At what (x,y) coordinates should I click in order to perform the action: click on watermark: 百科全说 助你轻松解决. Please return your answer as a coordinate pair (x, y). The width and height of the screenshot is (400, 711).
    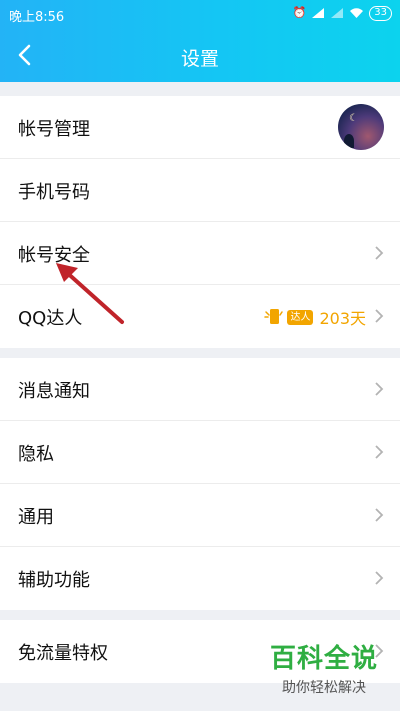
    Looking at the image, I should click on (324, 667).